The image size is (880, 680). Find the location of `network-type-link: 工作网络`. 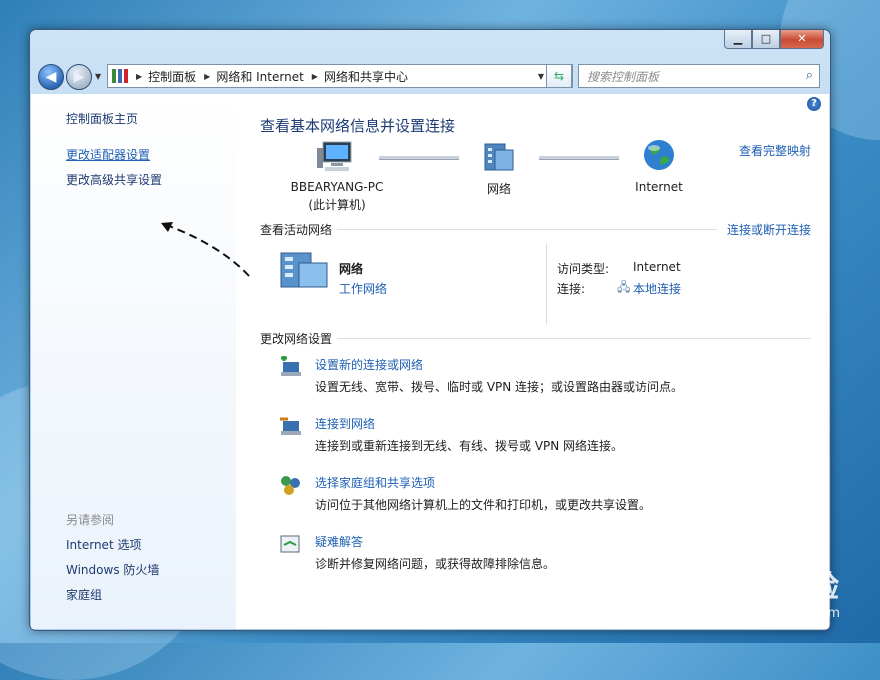

network-type-link: 工作网络 is located at coordinates (363, 288).